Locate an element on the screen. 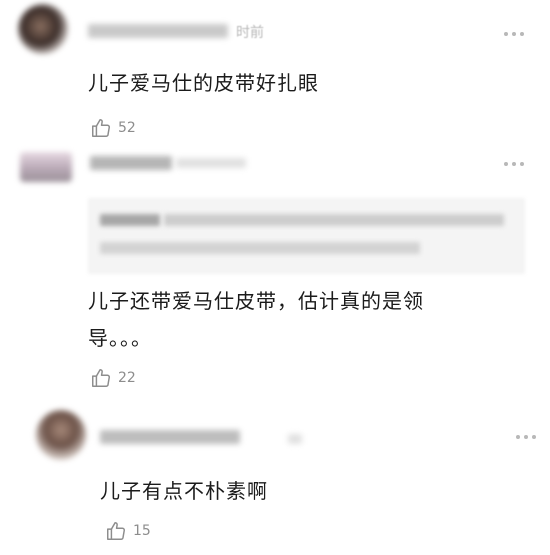  comment-text-line: 儿子还带爱马仕皮带，估计真的是领 is located at coordinates (256, 301).